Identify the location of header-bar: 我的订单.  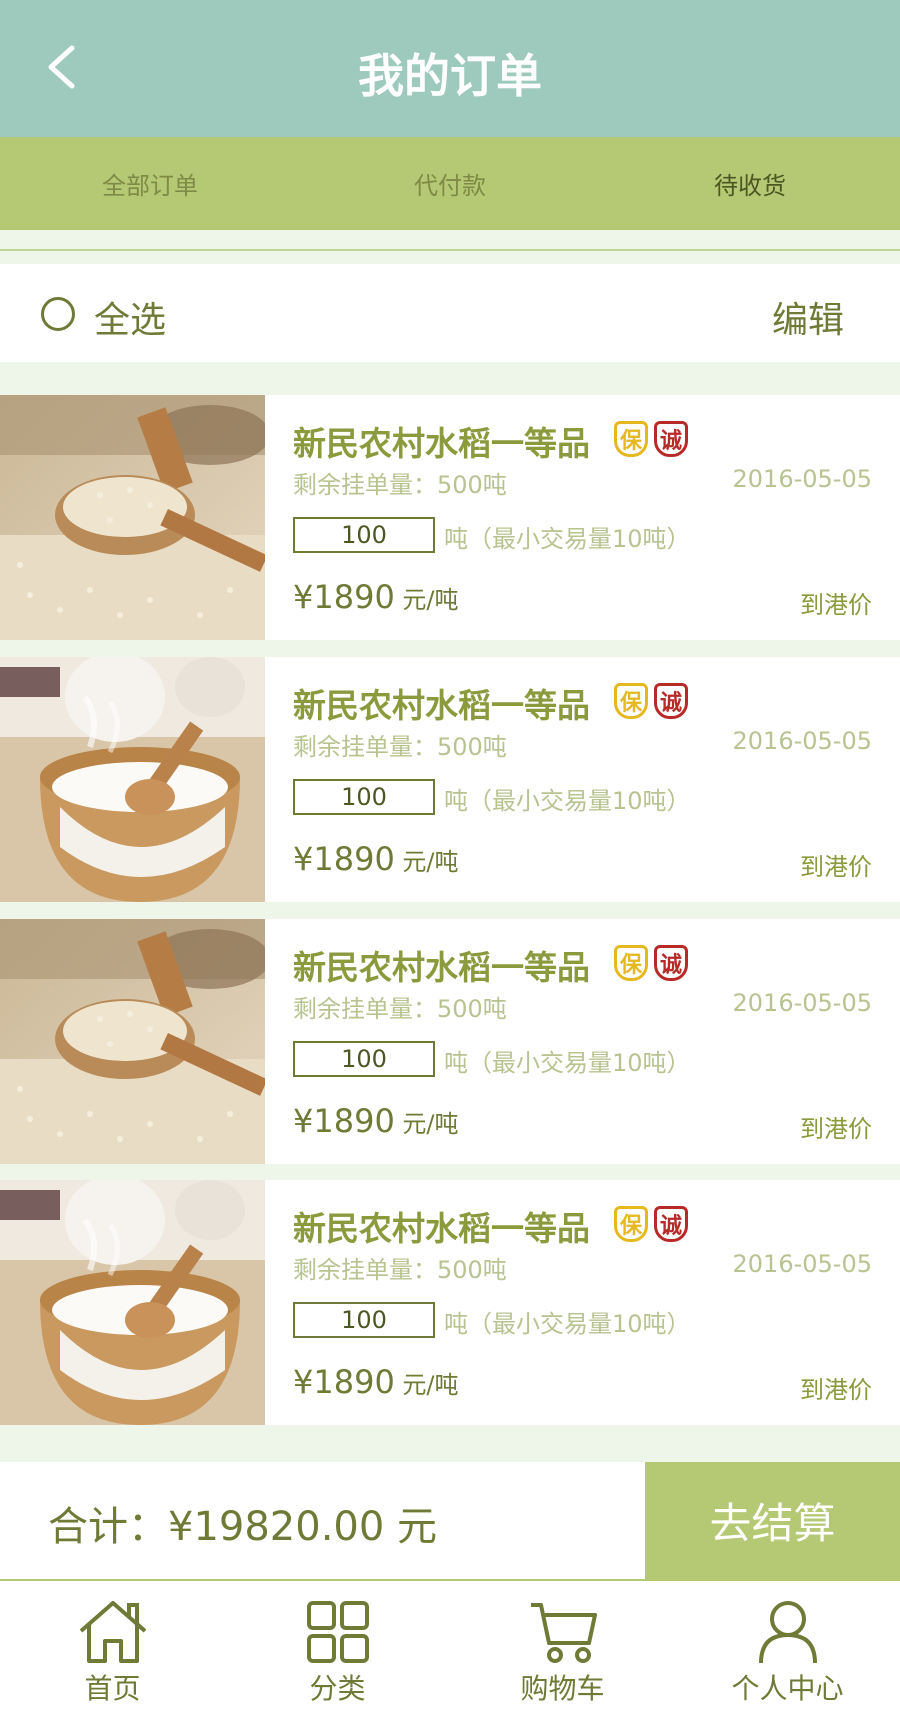
(450, 68).